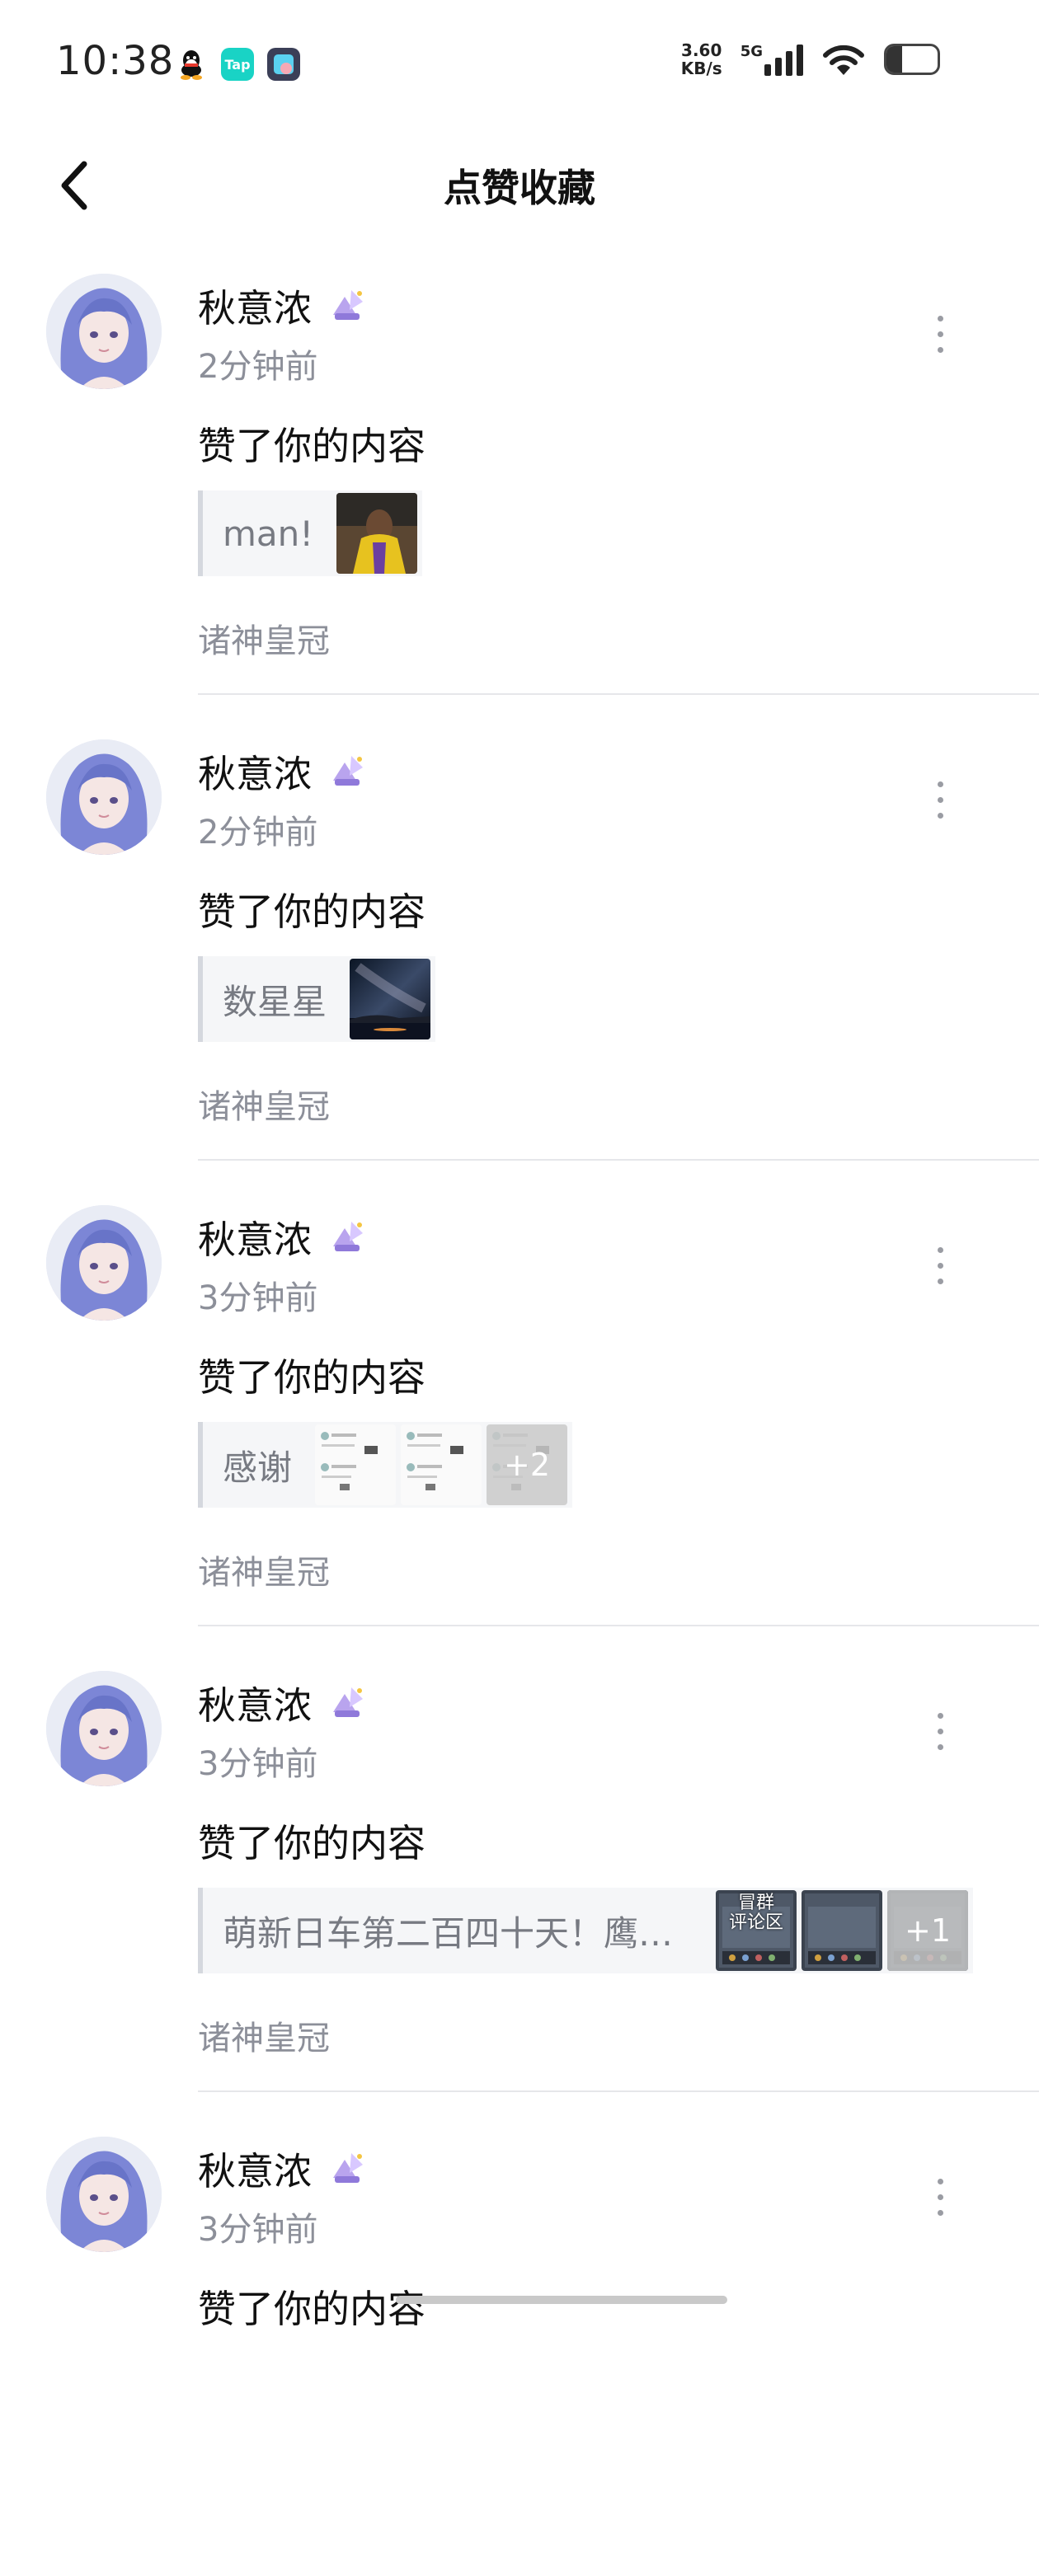 The image size is (1039, 2576). I want to click on qq-icon, so click(191, 64).